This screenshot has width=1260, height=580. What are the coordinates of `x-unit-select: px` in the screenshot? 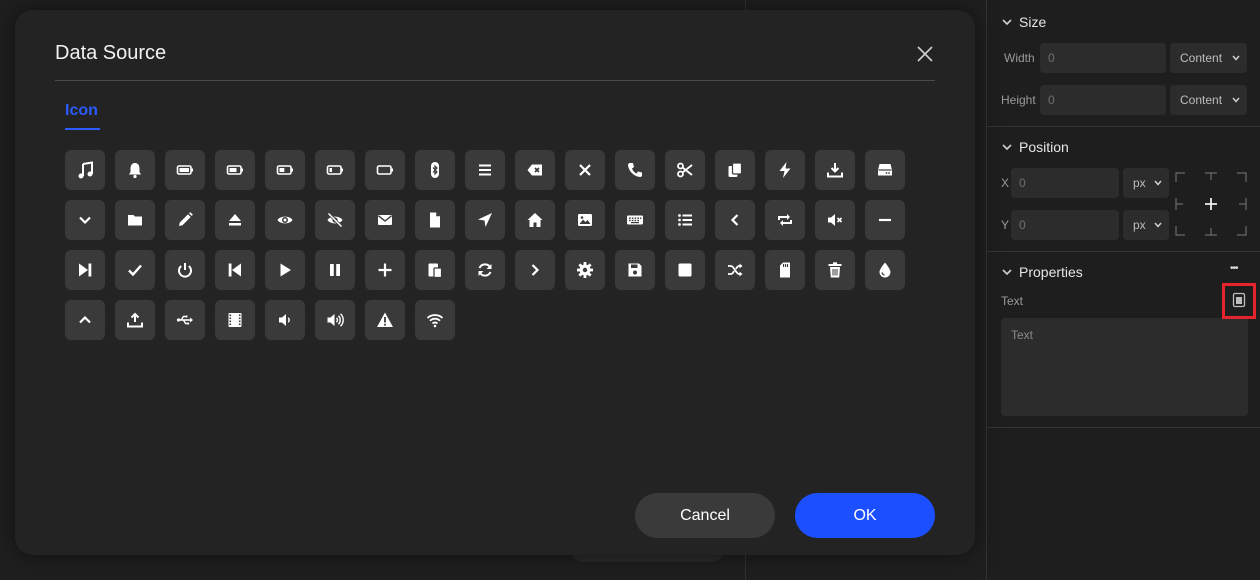 It's located at (1146, 183).